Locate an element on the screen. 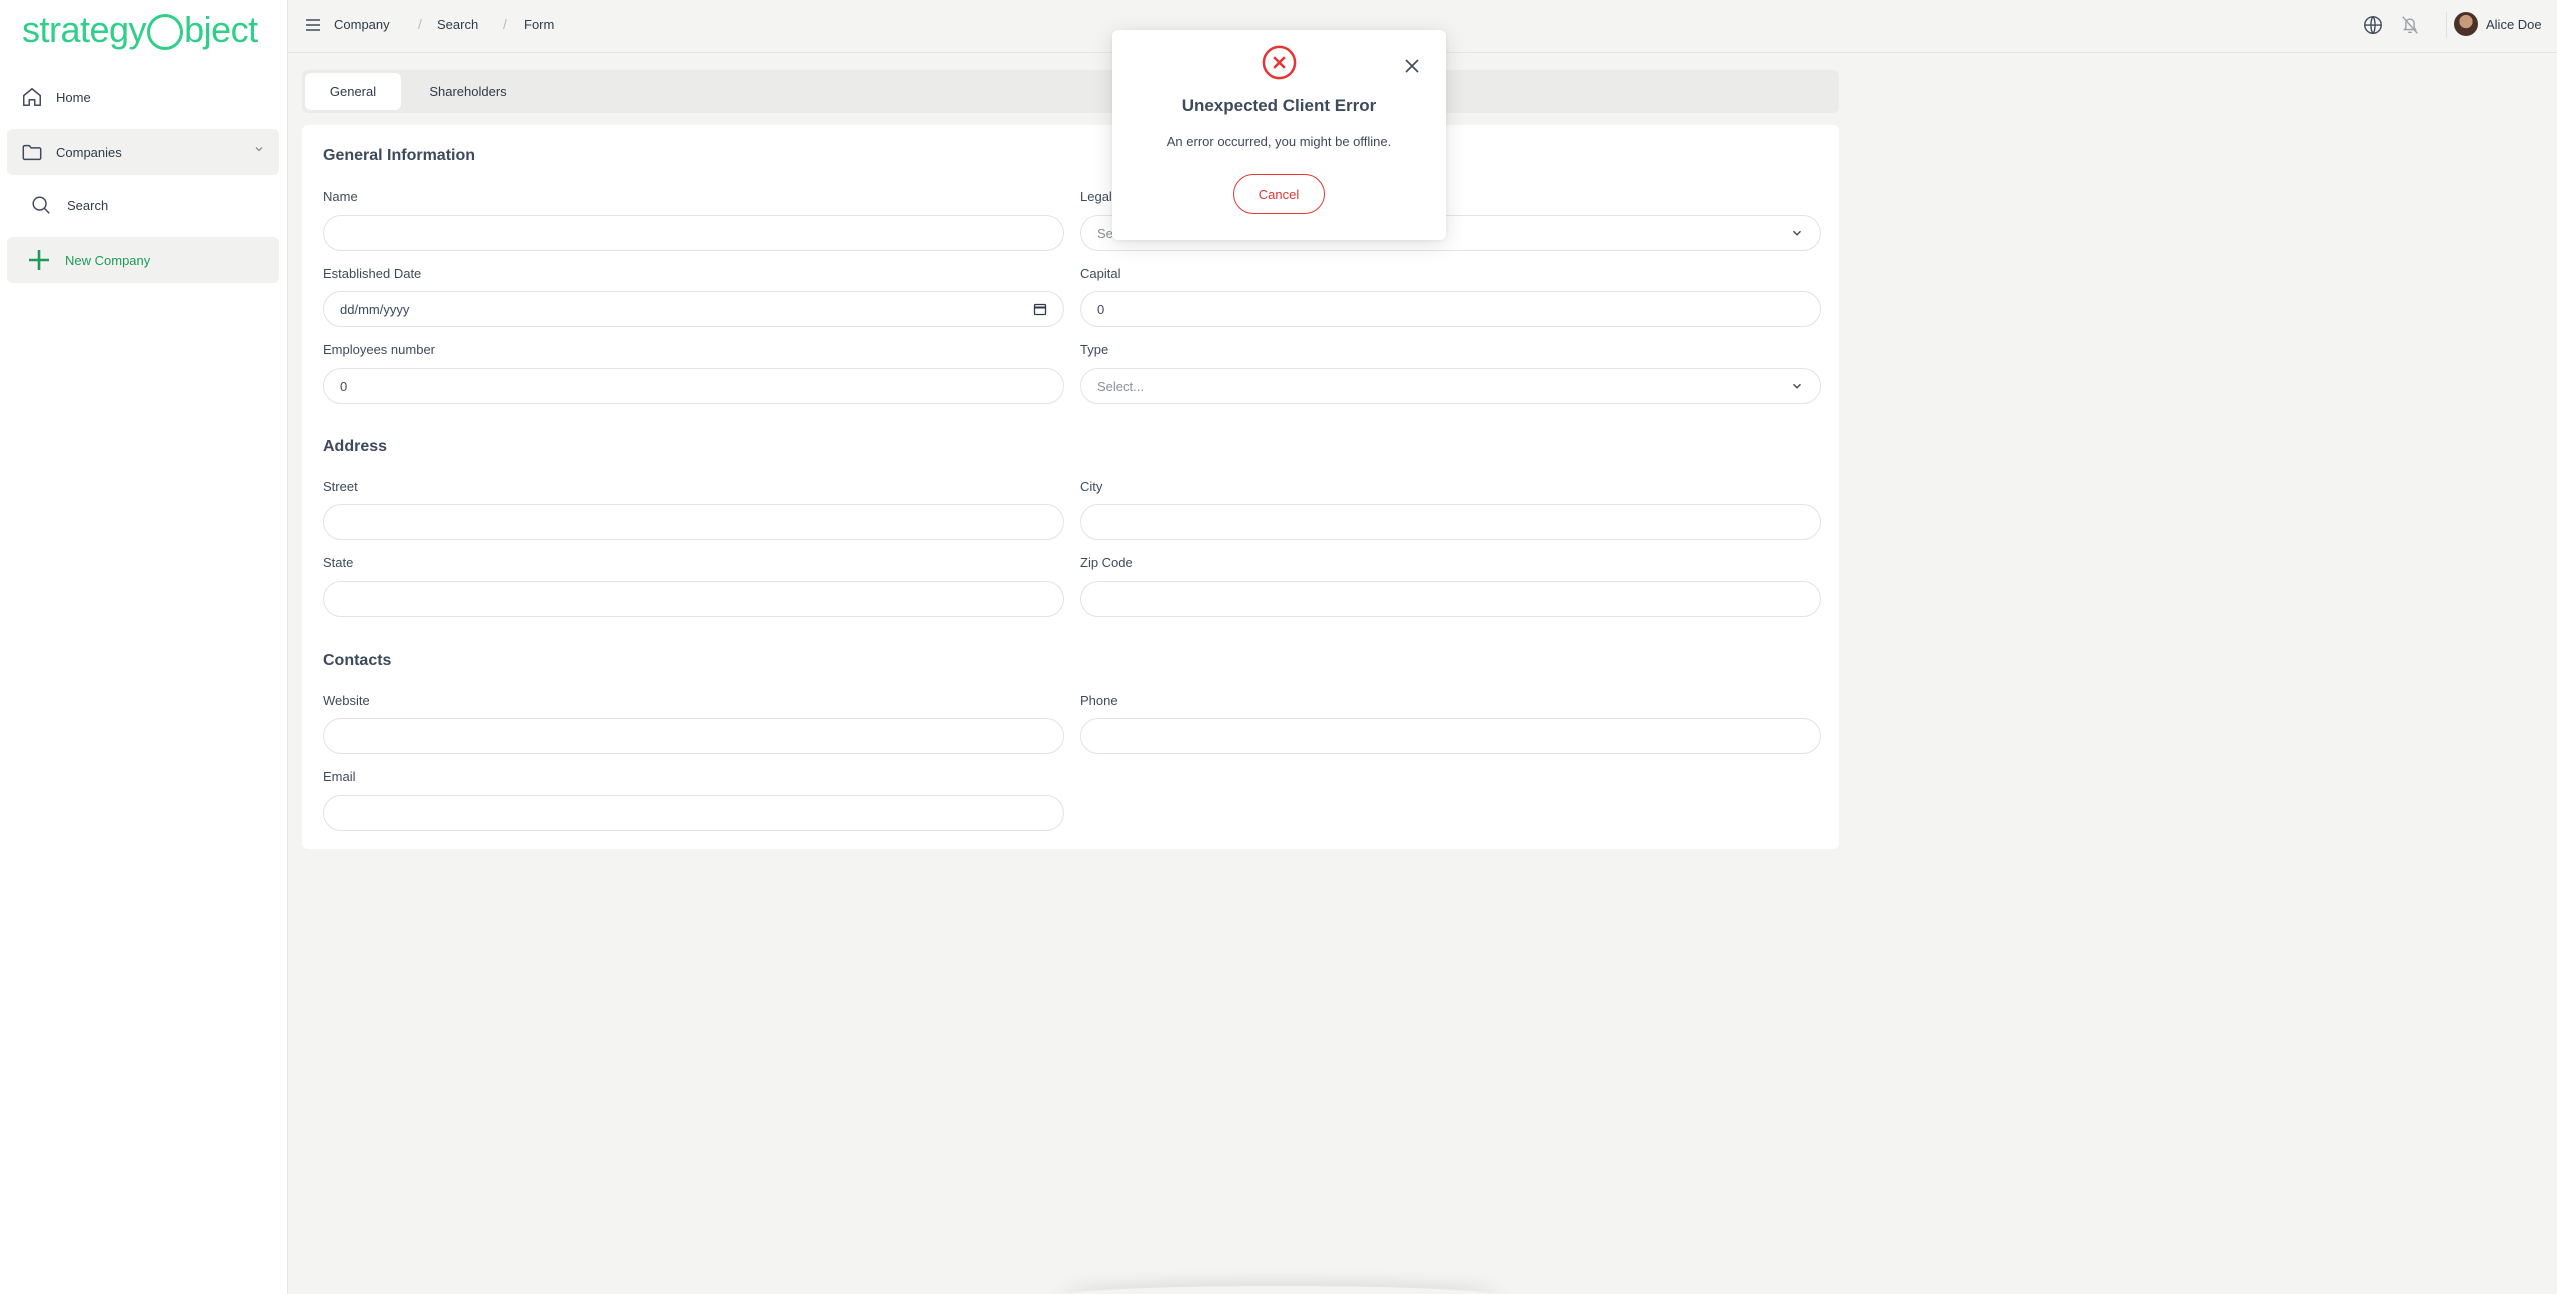 The image size is (2557, 1294). calendar-icon is located at coordinates (1040, 309).